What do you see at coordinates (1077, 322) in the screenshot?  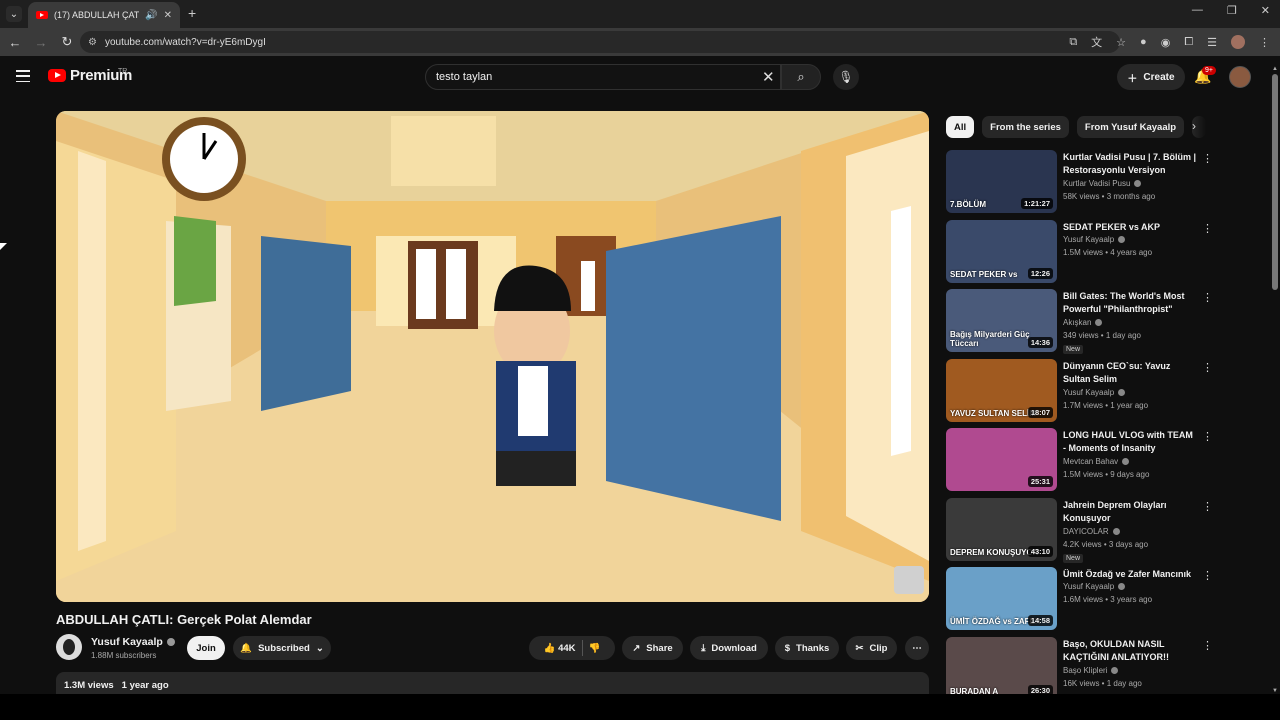 I see `recommendation-channel: Akışkan` at bounding box center [1077, 322].